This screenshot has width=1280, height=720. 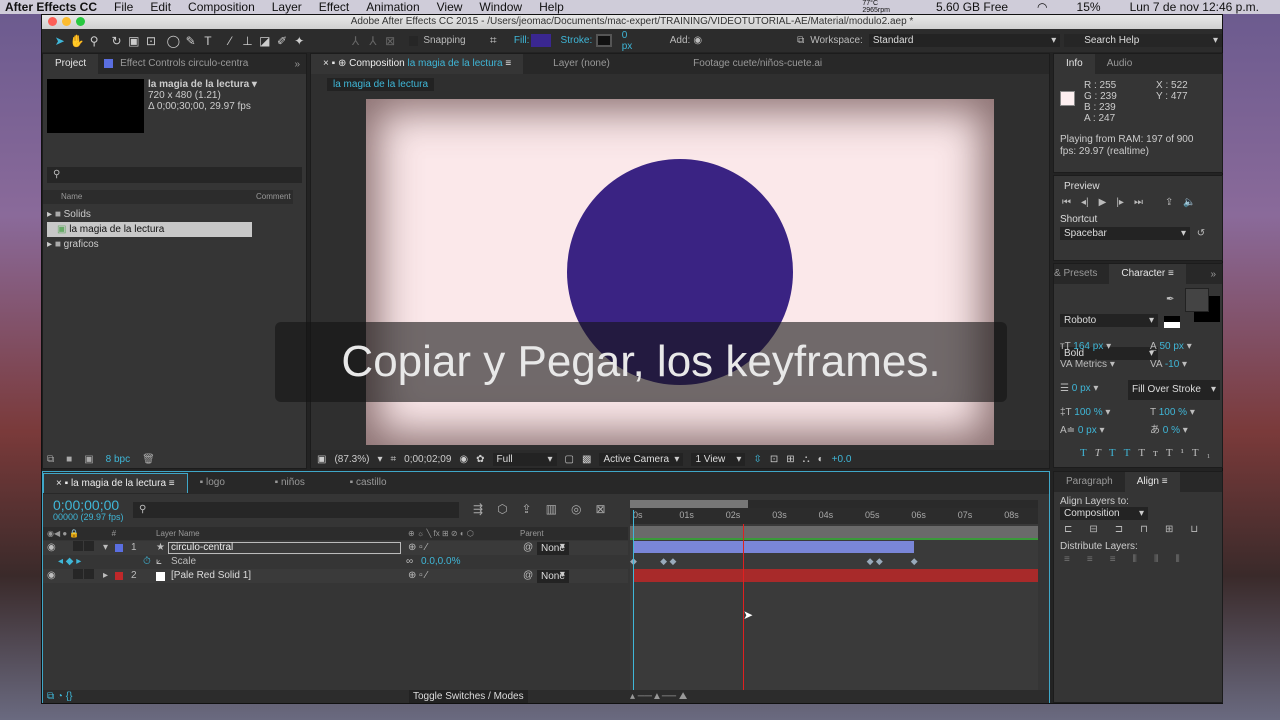 I want to click on color-channel-icon: ✿, so click(x=480, y=459).